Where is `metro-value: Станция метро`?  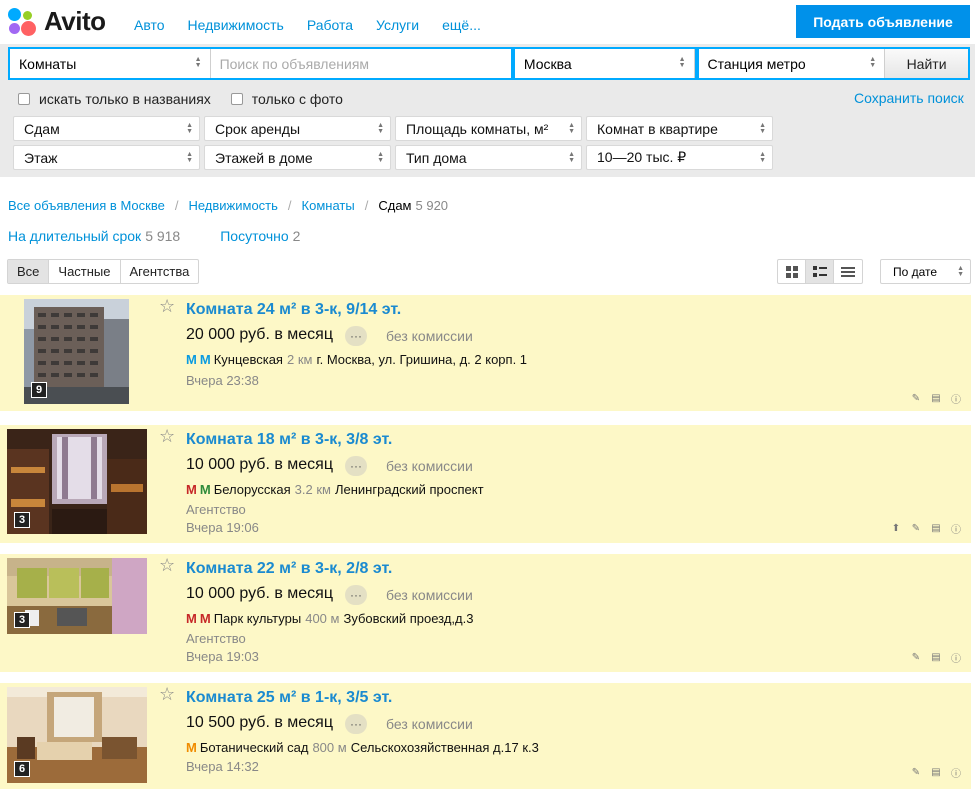
metro-value: Станция метро is located at coordinates (756, 63).